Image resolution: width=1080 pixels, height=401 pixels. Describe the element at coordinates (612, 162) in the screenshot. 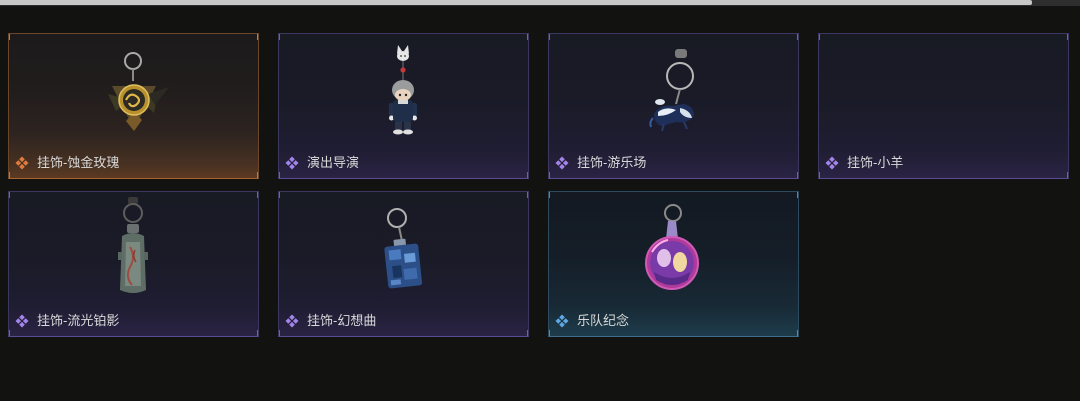

I see `item-name: 挂饰-游乐场` at that location.